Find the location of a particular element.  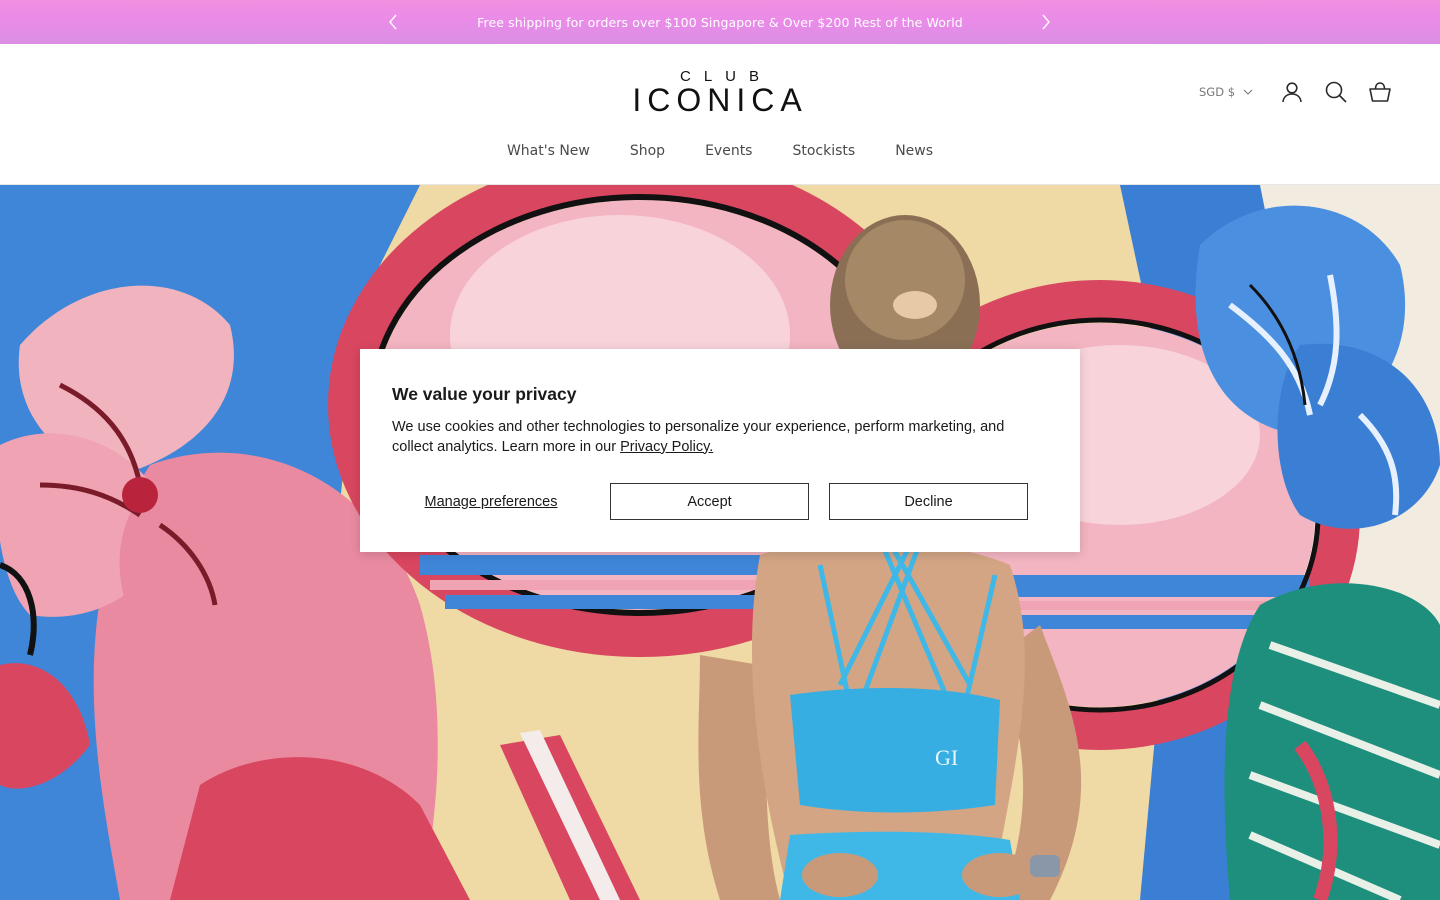

nav-item-news: News is located at coordinates (914, 151).